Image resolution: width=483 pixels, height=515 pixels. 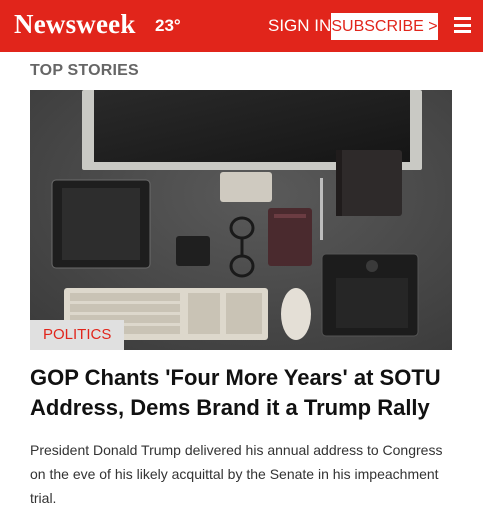 What do you see at coordinates (462, 25) in the screenshot?
I see `hamburger-menu-icon` at bounding box center [462, 25].